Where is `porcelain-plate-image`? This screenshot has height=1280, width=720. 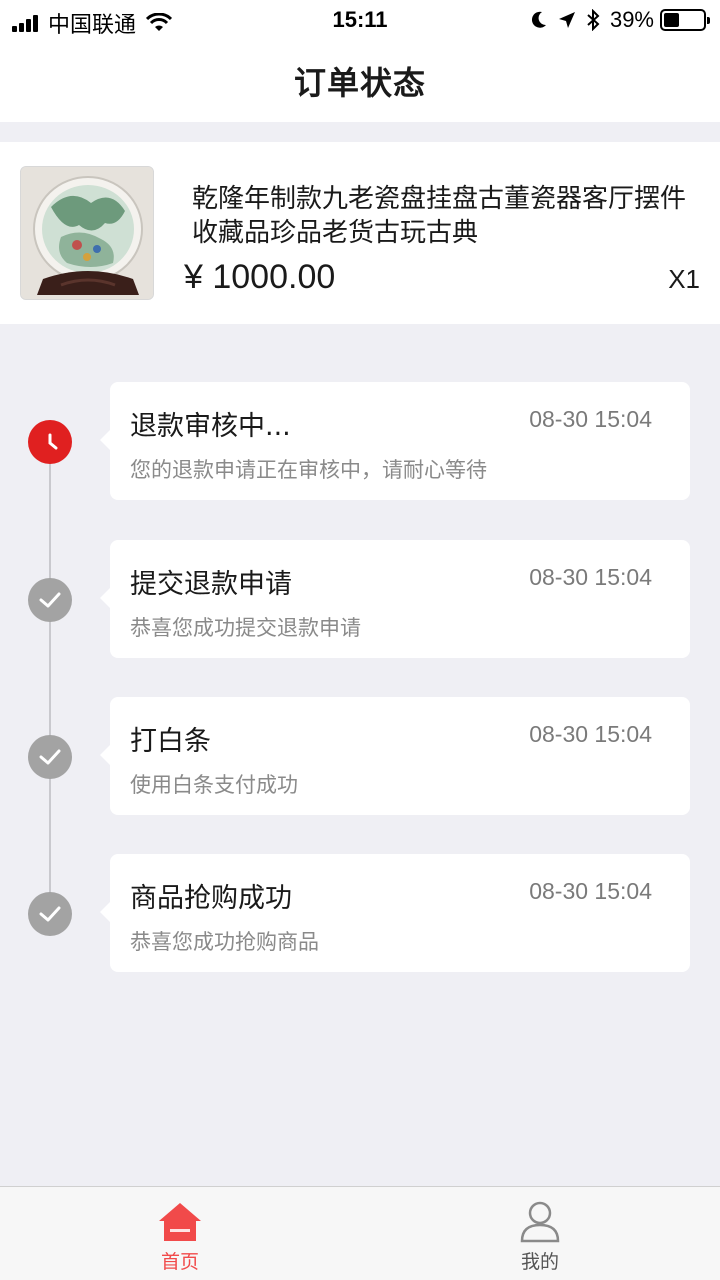 porcelain-plate-image is located at coordinates (87, 233).